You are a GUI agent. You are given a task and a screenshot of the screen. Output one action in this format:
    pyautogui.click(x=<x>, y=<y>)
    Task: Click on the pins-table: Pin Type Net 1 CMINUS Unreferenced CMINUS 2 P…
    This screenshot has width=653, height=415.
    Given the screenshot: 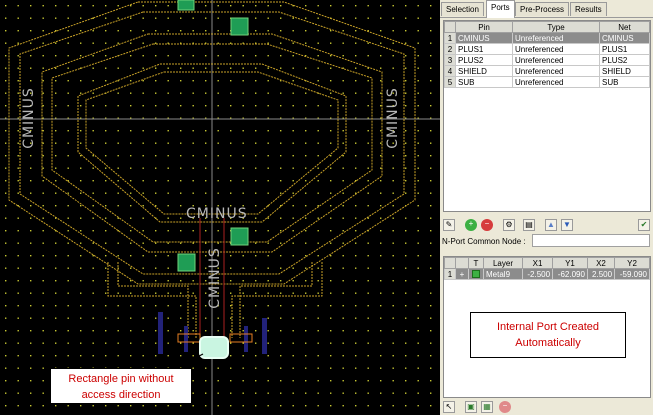 What is the action you would take?
    pyautogui.click(x=547, y=116)
    